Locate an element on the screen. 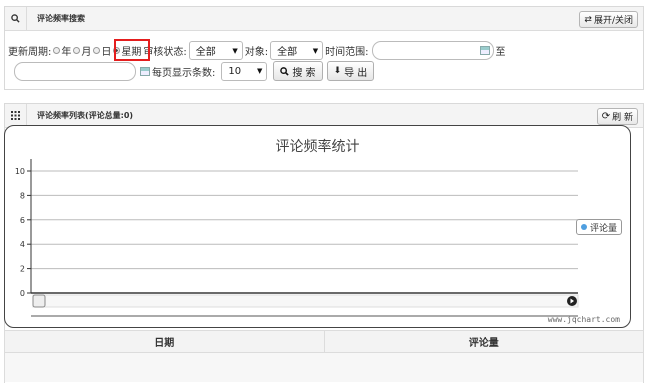 The image size is (650, 385). status-select: 全部 ▼ is located at coordinates (215, 50).